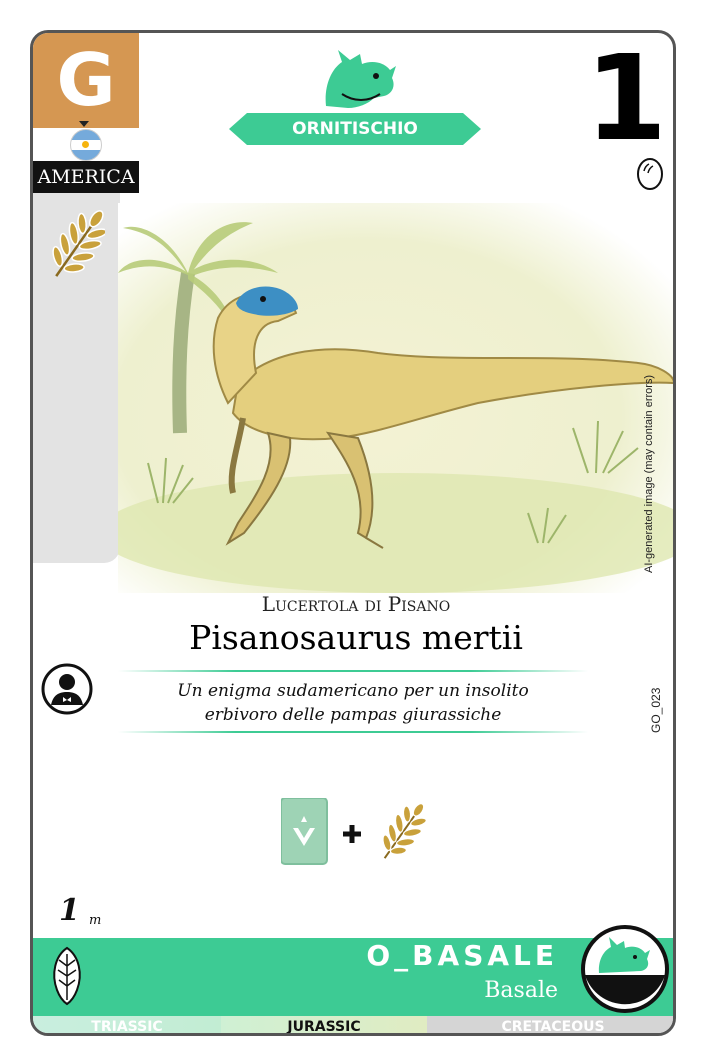  What do you see at coordinates (95, 920) in the screenshot?
I see `length-unit: m` at bounding box center [95, 920].